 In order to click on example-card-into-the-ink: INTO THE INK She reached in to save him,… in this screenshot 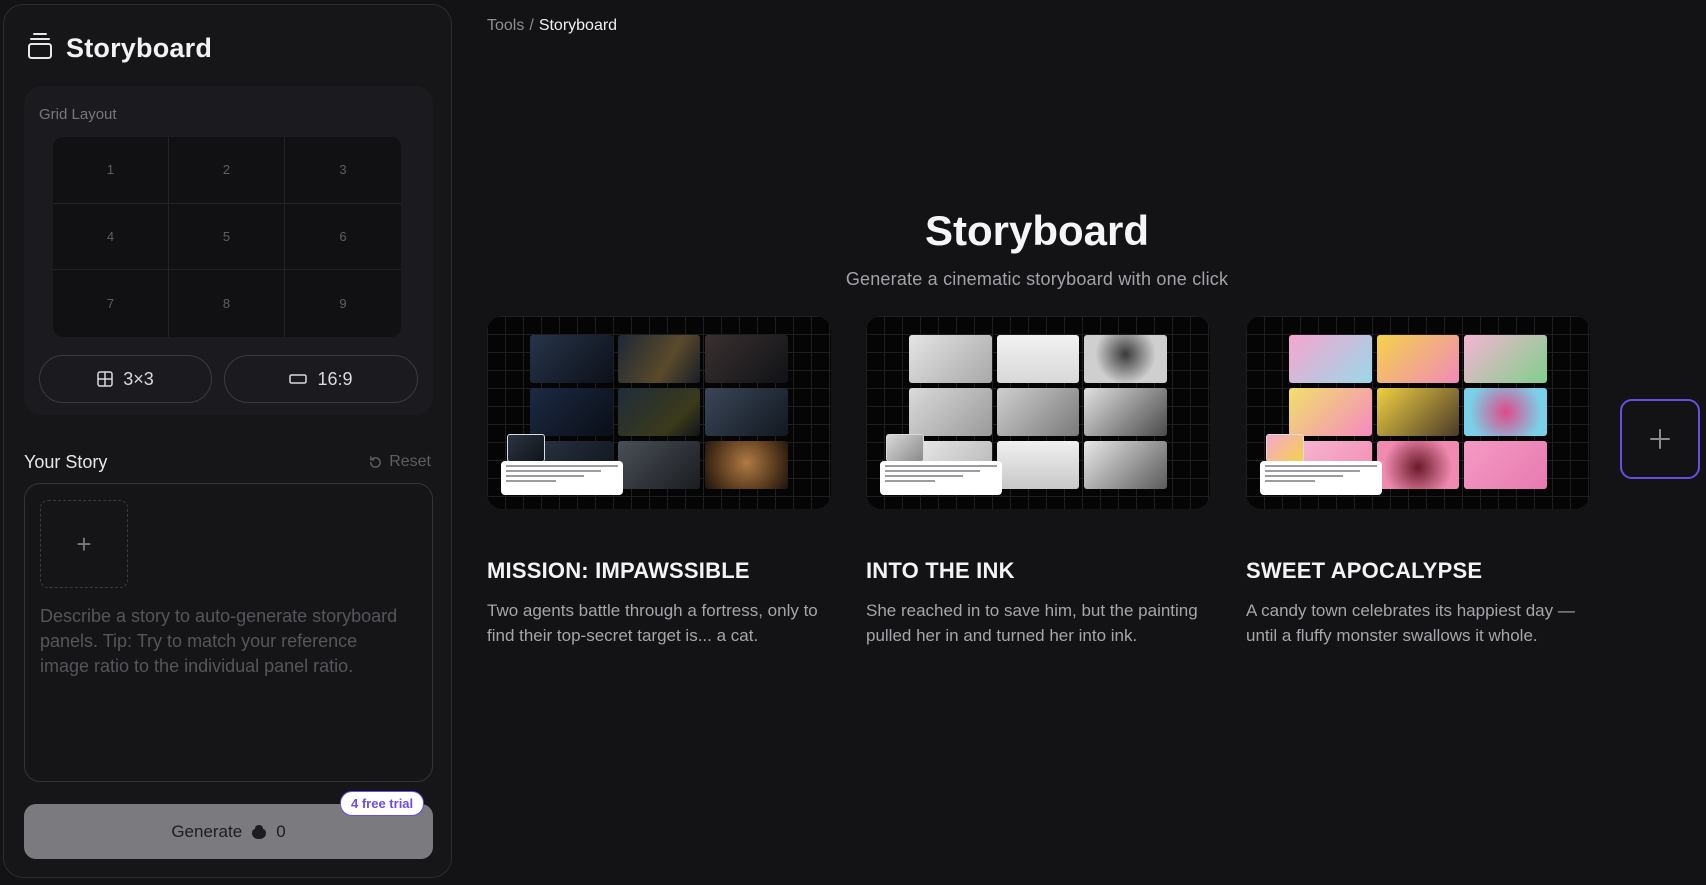, I will do `click(1038, 482)`.